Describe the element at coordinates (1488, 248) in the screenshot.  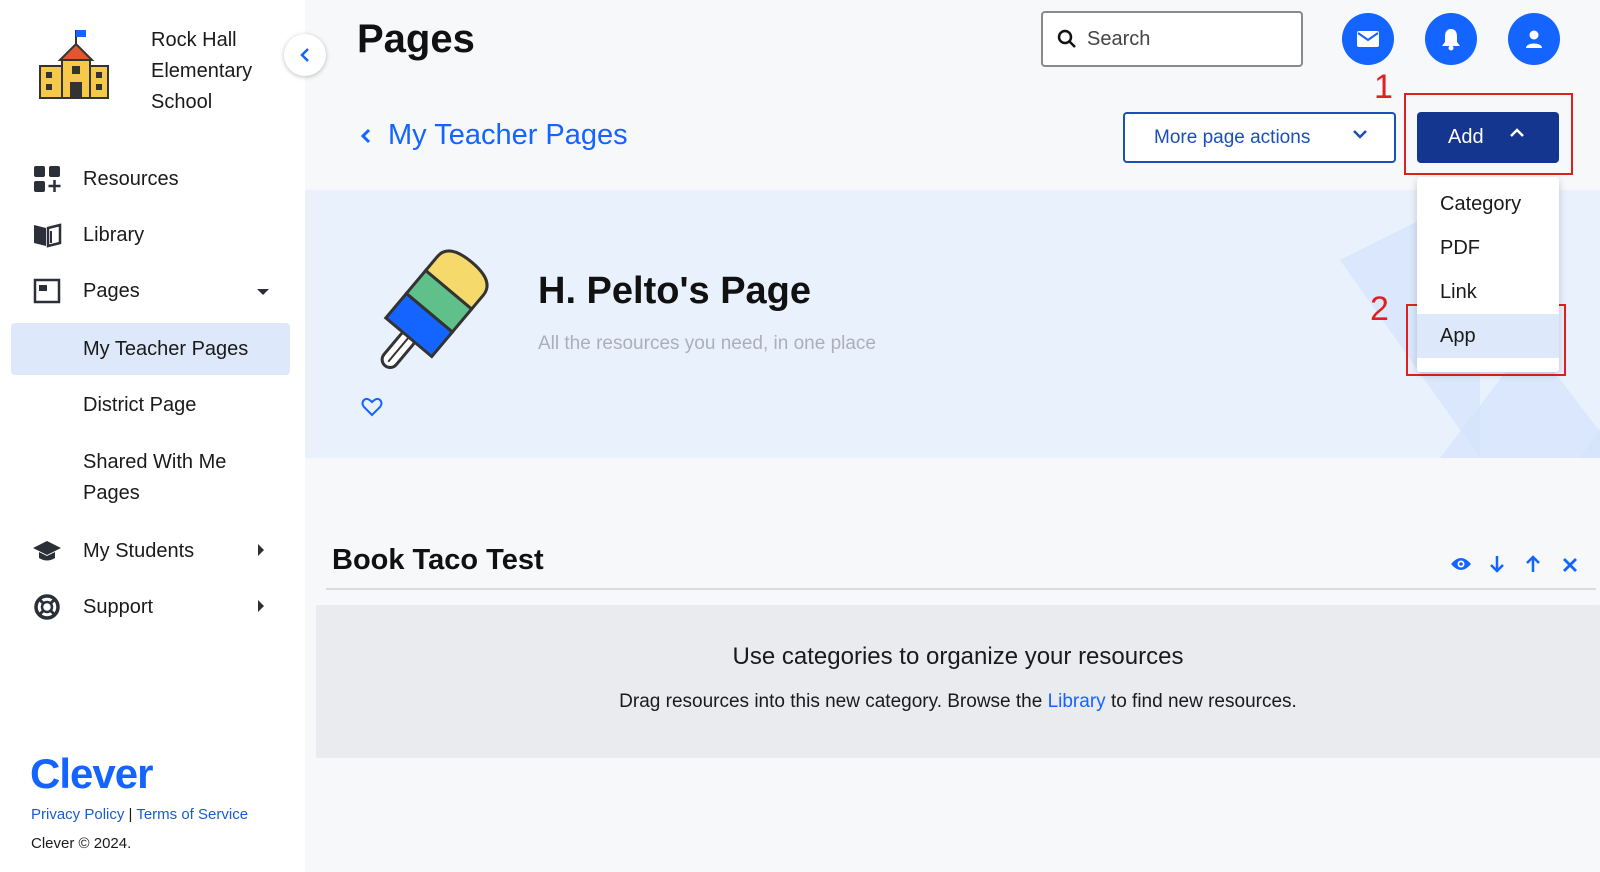
I see `menu-item-pdf: PDF` at that location.